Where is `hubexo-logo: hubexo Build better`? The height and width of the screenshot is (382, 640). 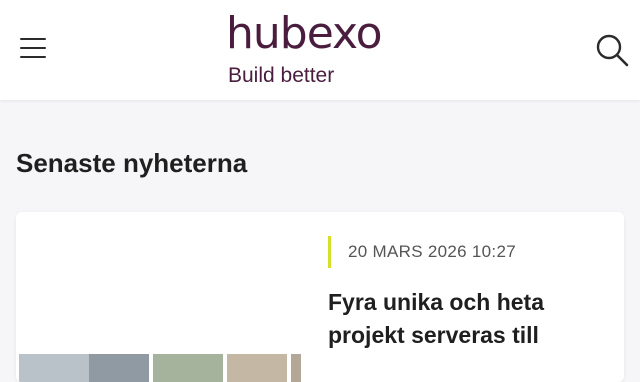
hubexo-logo: hubexo Build better is located at coordinates (314, 52).